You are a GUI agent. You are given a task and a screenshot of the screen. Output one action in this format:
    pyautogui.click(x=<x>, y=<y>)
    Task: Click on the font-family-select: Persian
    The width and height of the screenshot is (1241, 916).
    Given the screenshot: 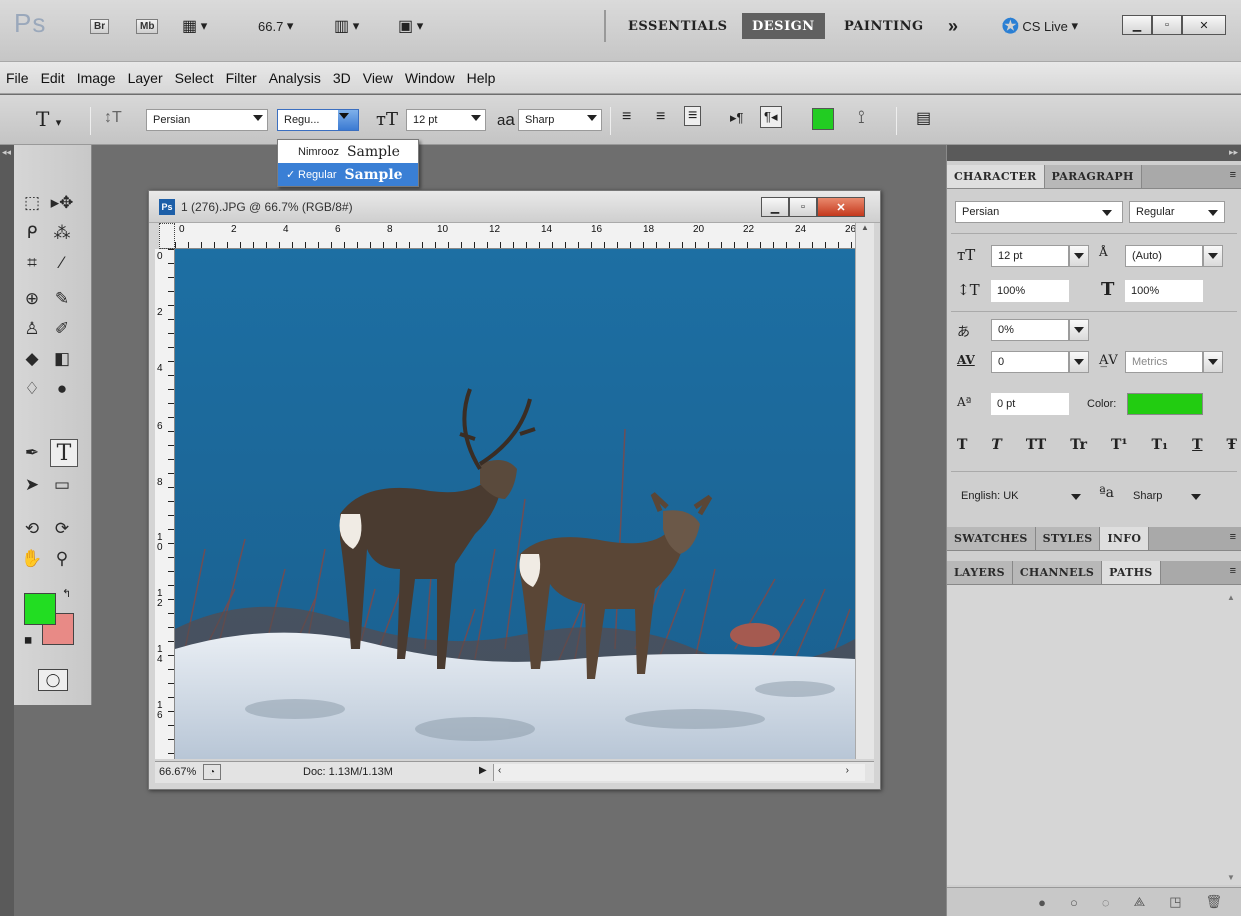 What is the action you would take?
    pyautogui.click(x=207, y=120)
    